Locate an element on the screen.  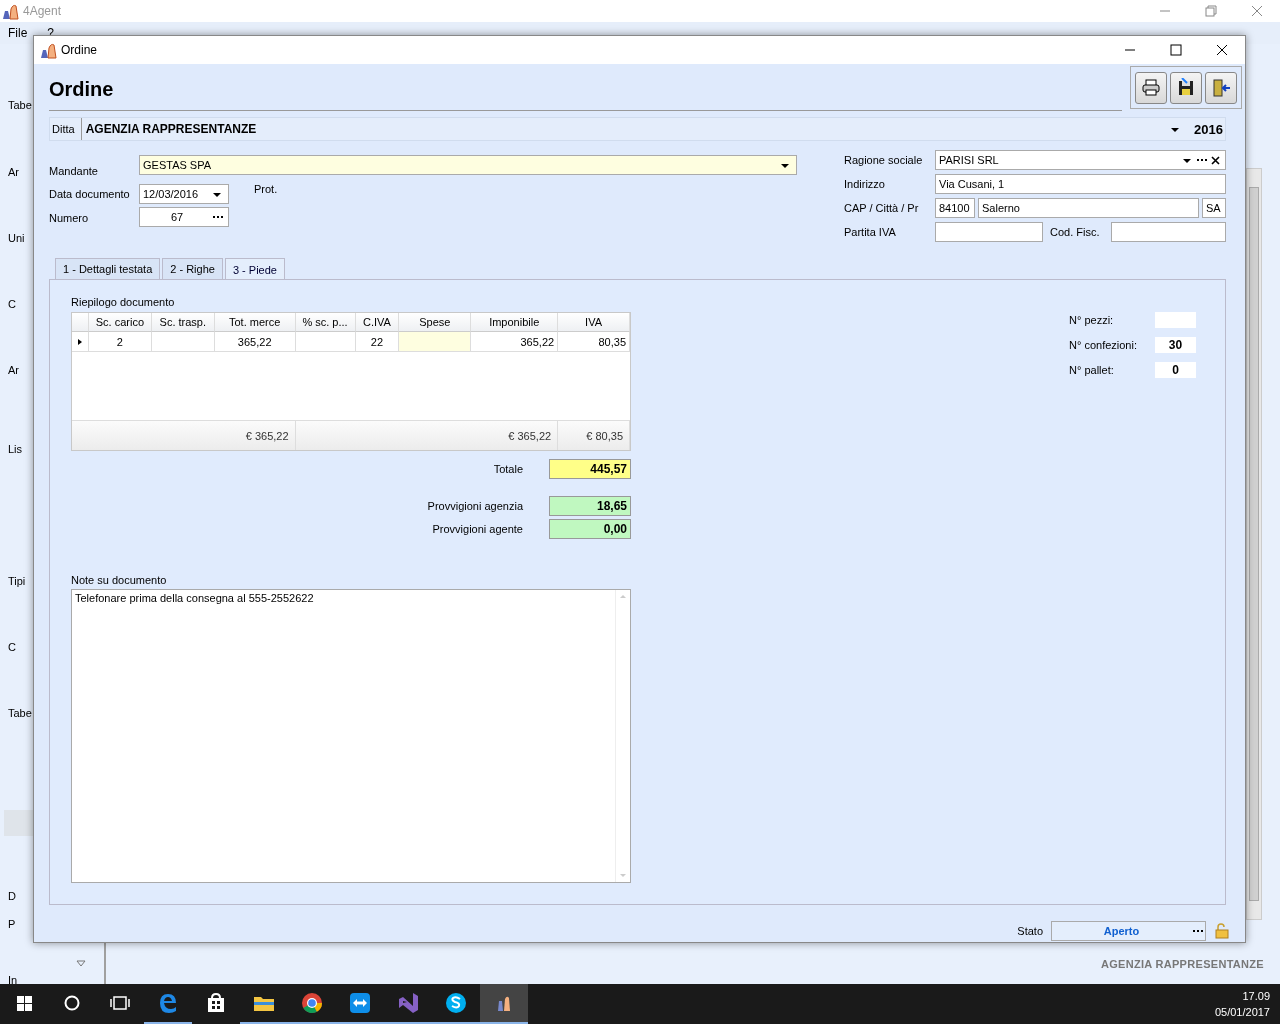
menu-item: File is located at coordinates (18, 33).